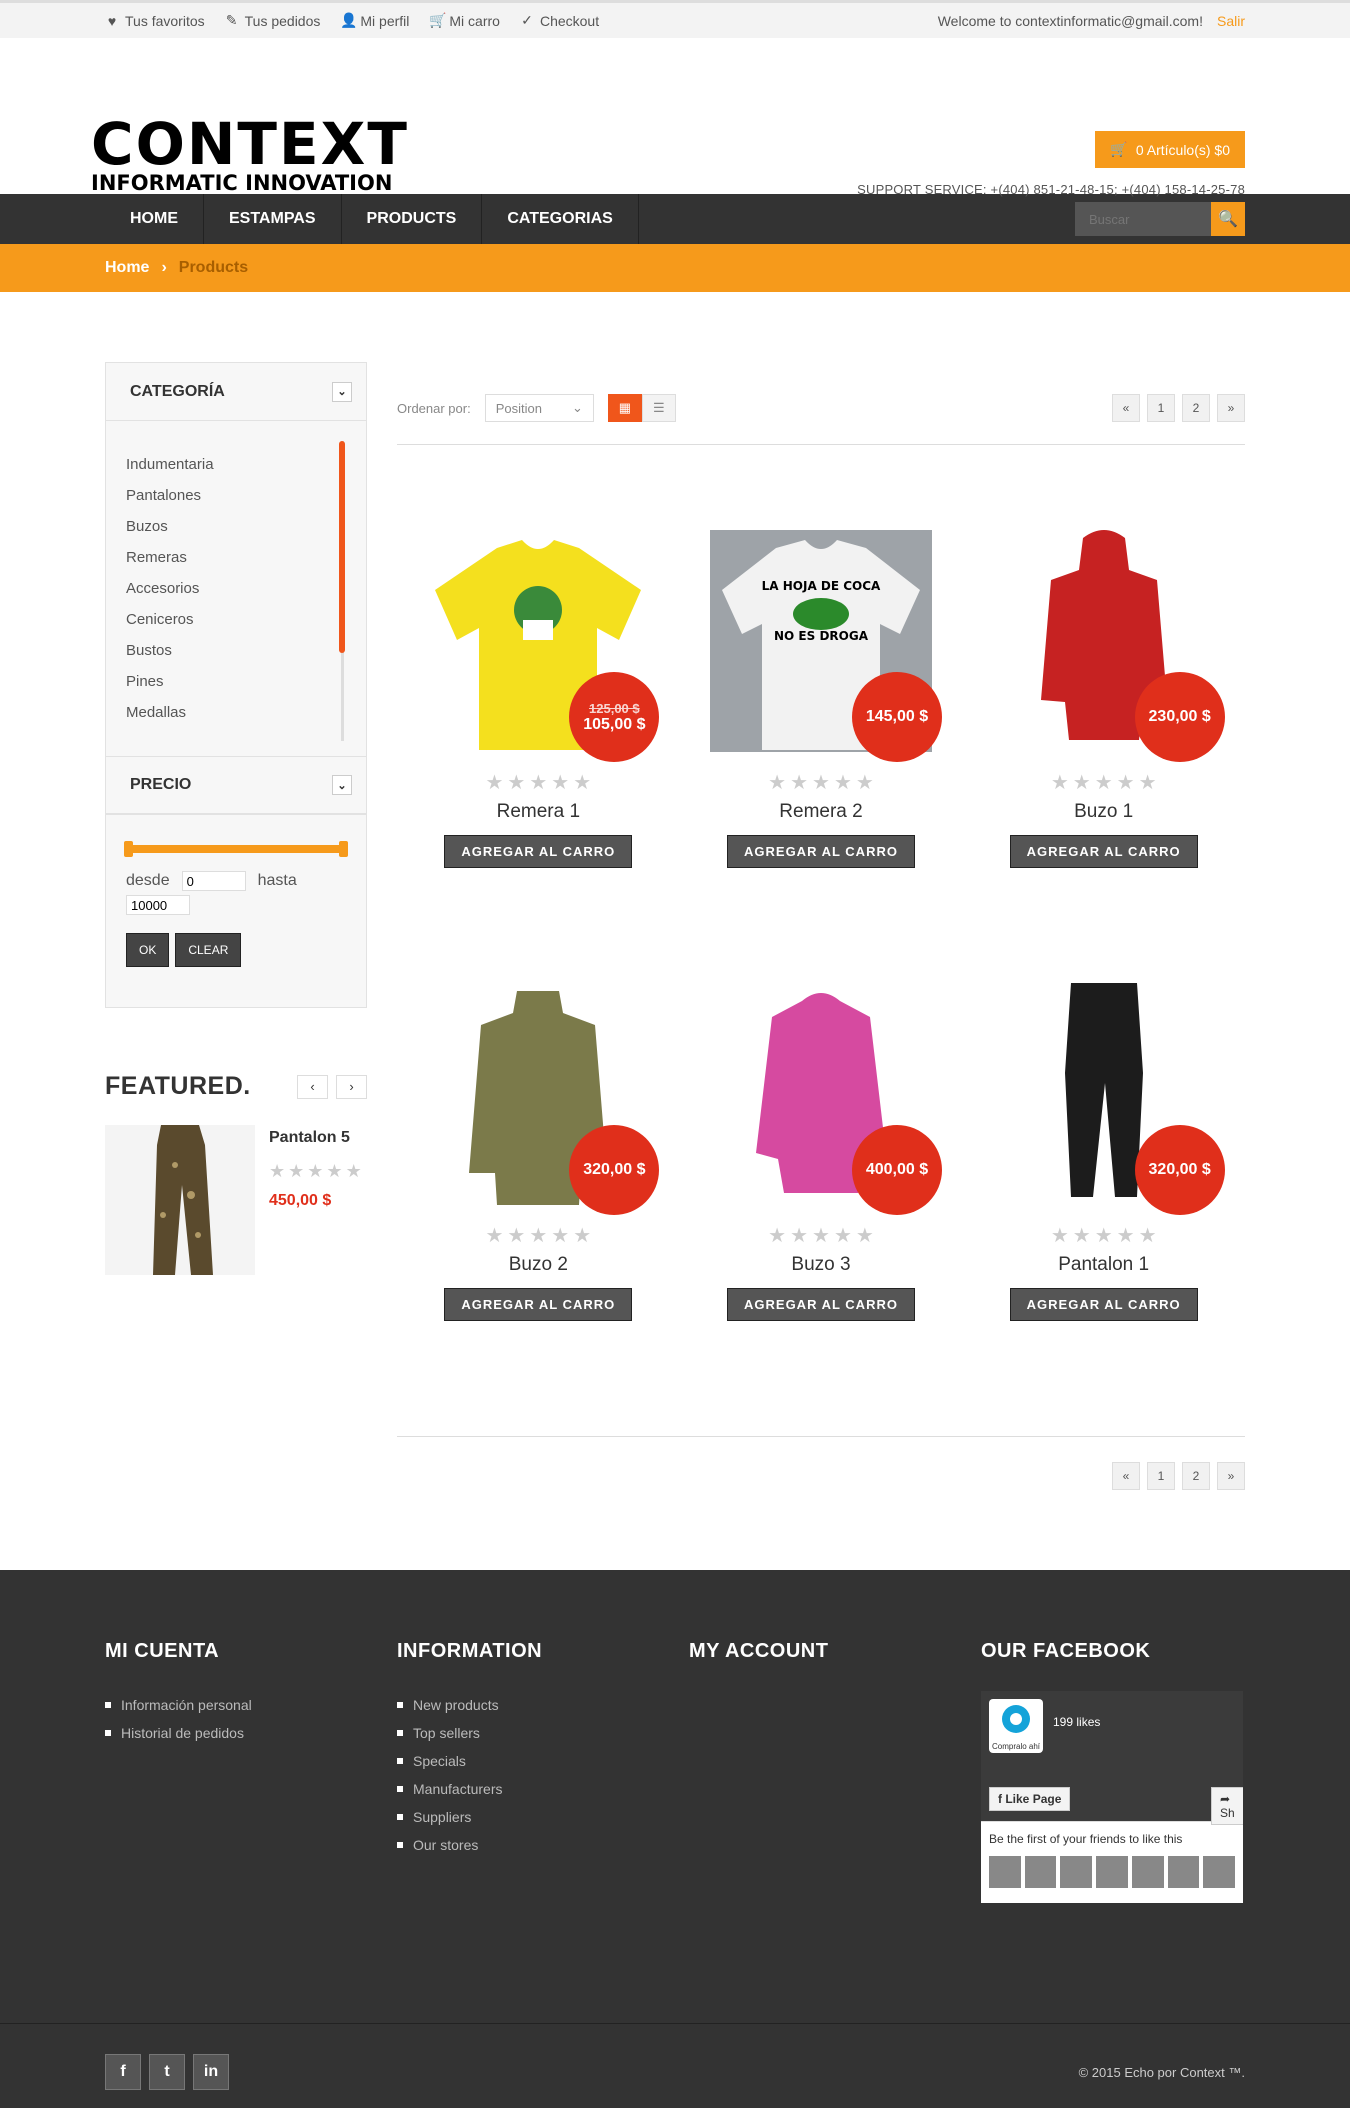 The width and height of the screenshot is (1350, 2108). Describe the element at coordinates (464, 20) in the screenshot. I see `link-cart: 🛒 Mi carro` at that location.